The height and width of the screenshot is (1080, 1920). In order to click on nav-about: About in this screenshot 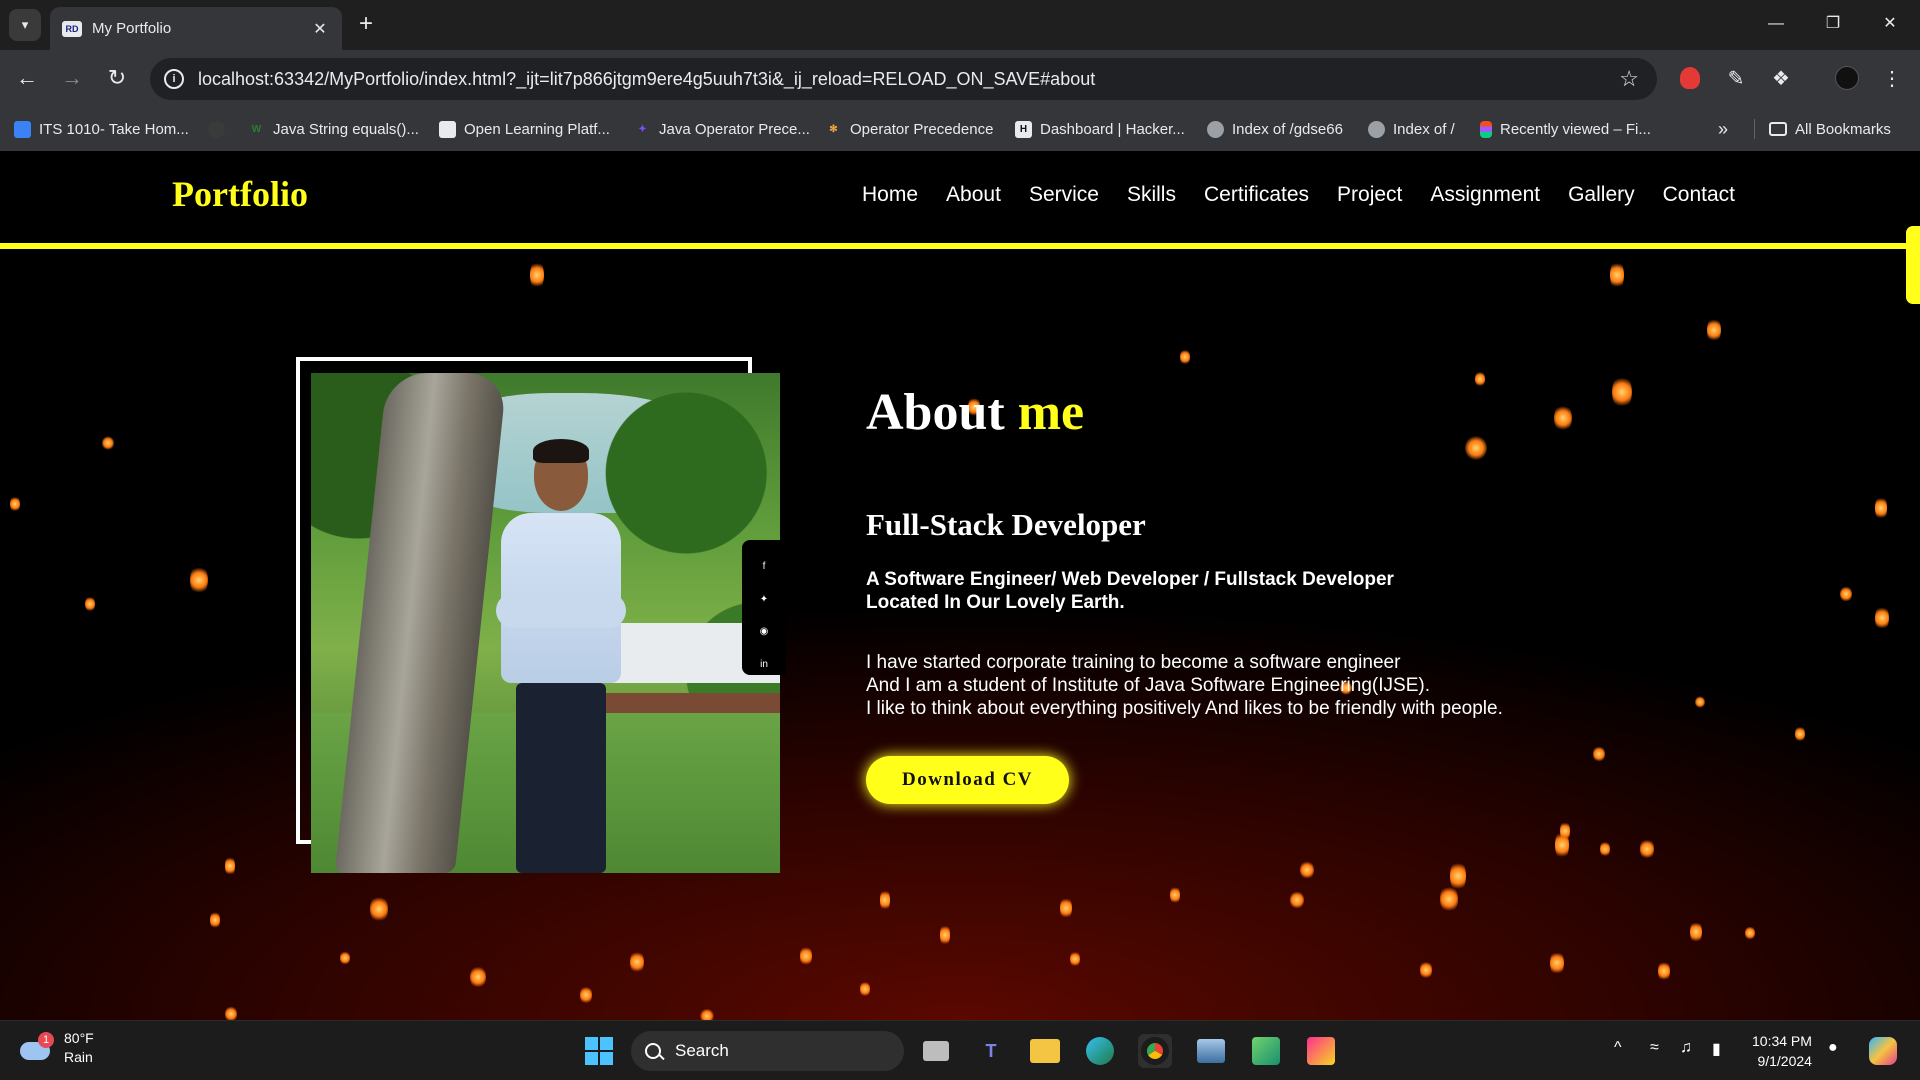, I will do `click(973, 195)`.